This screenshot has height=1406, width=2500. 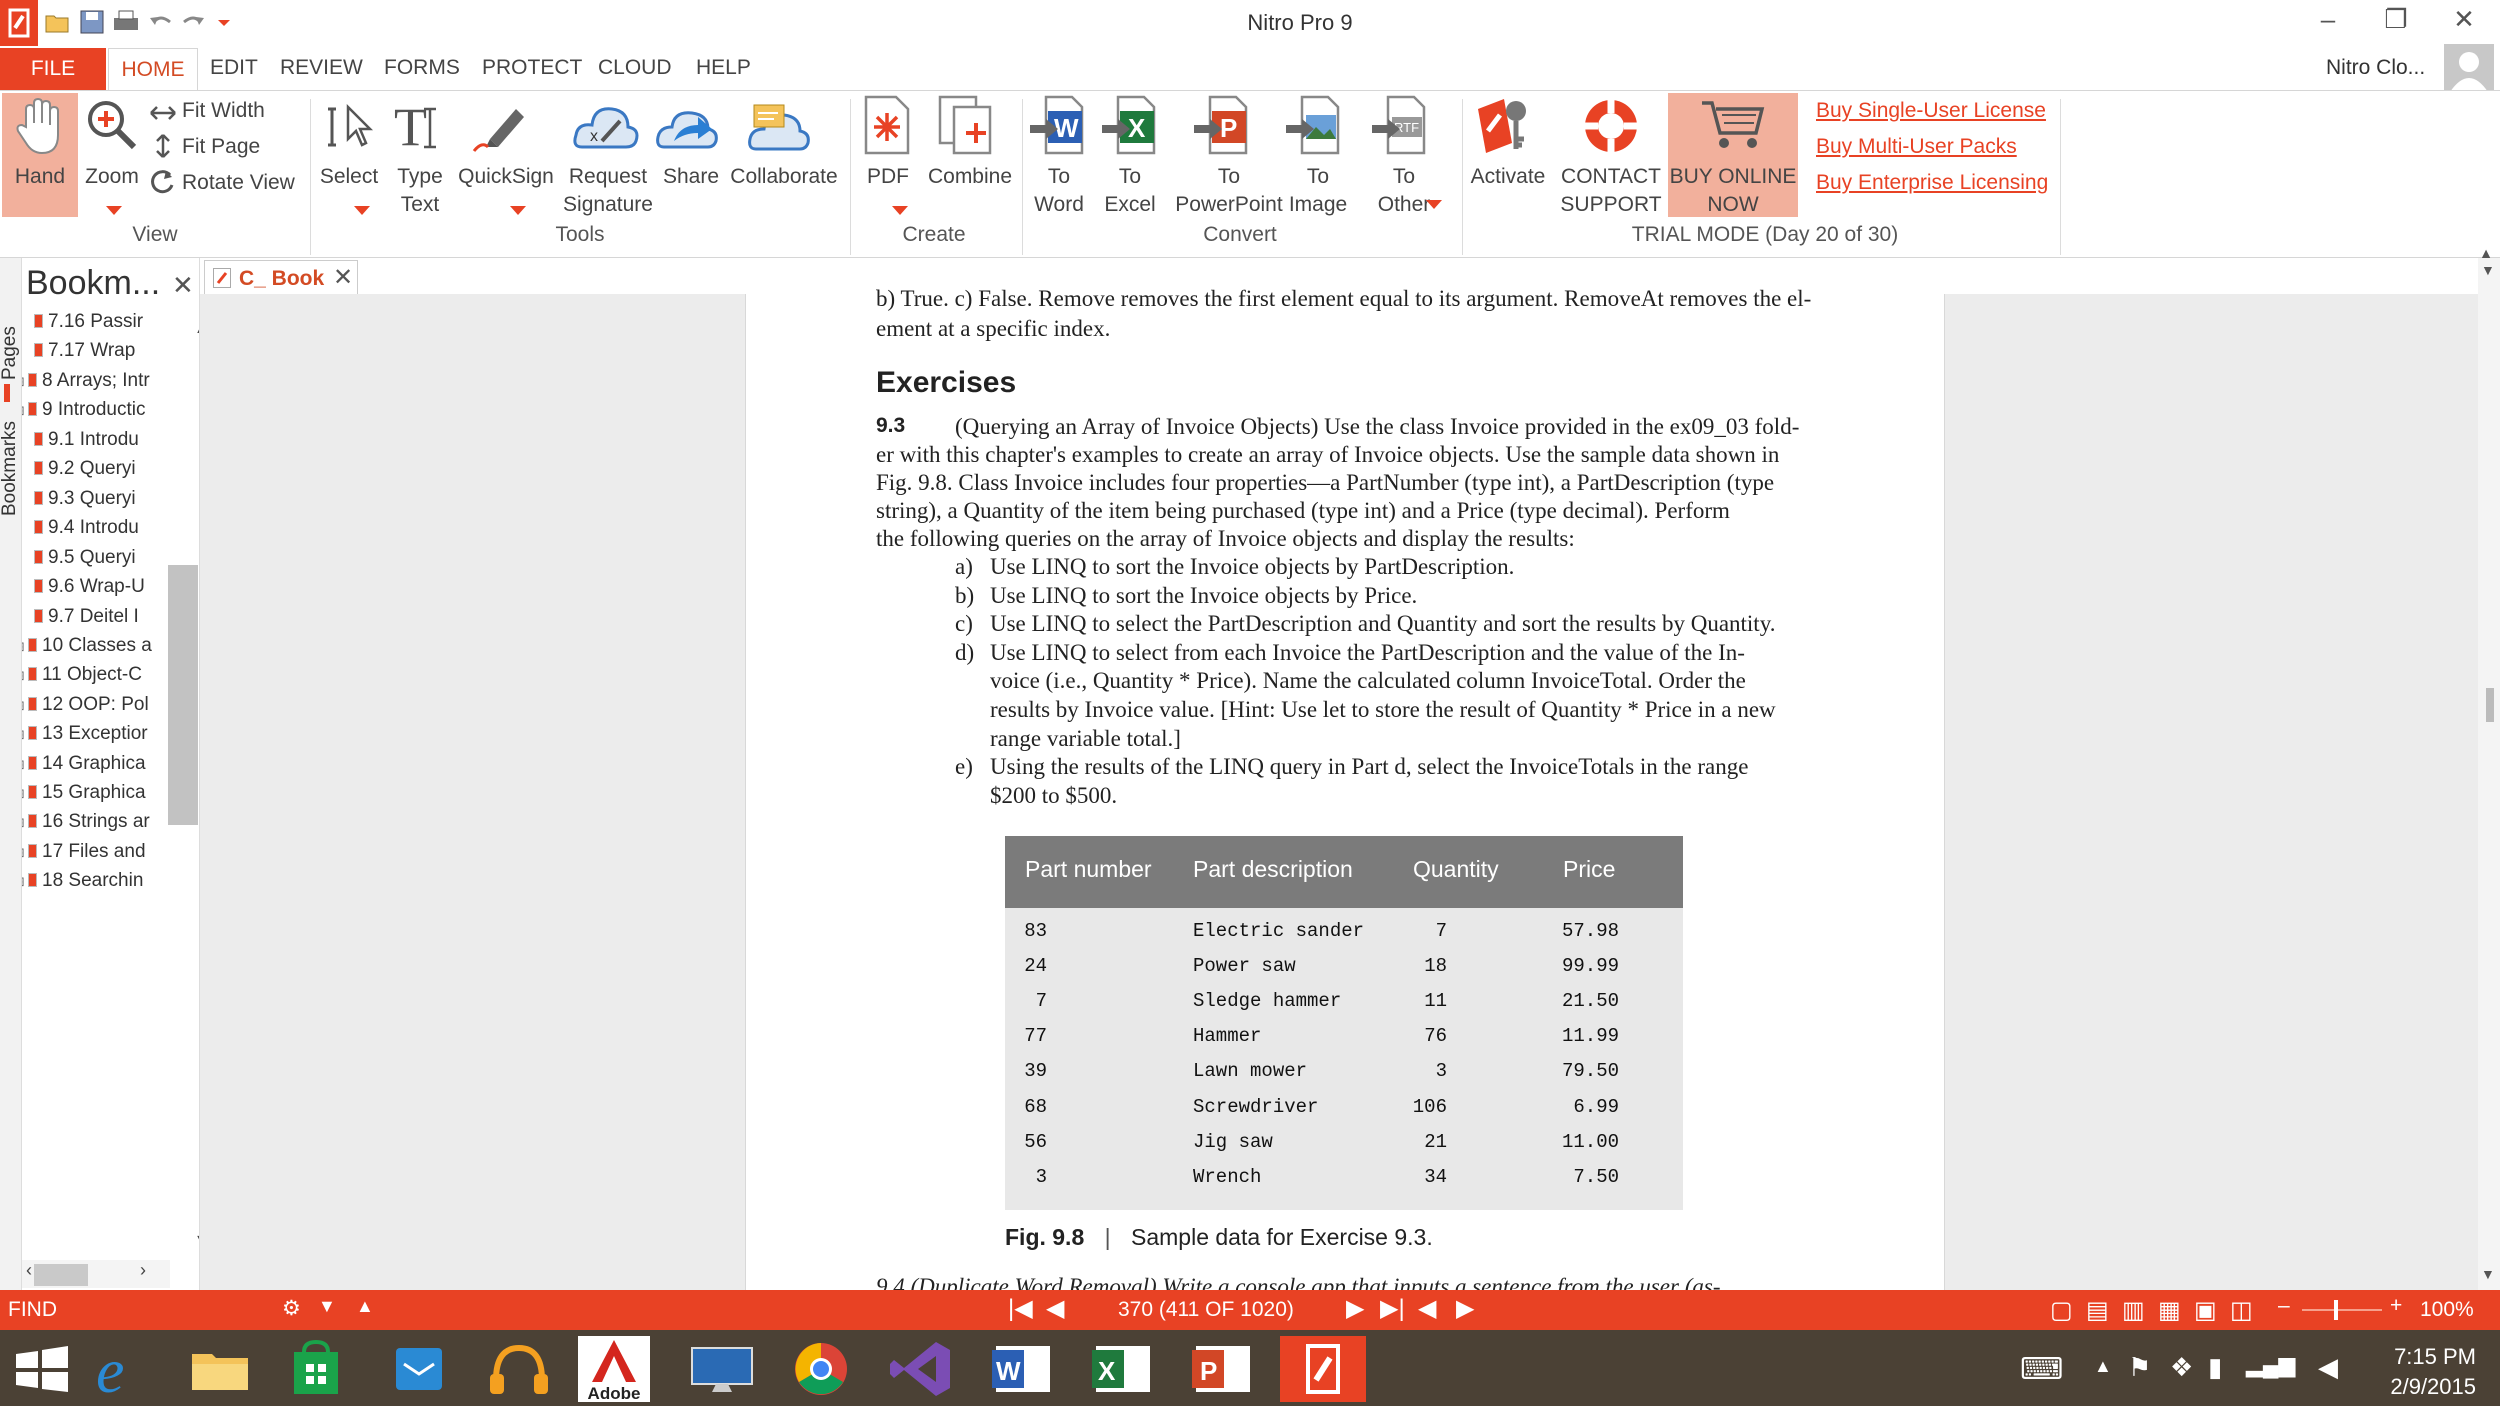 What do you see at coordinates (2097, 1310) in the screenshot?
I see `continuous-view-icon: ▤` at bounding box center [2097, 1310].